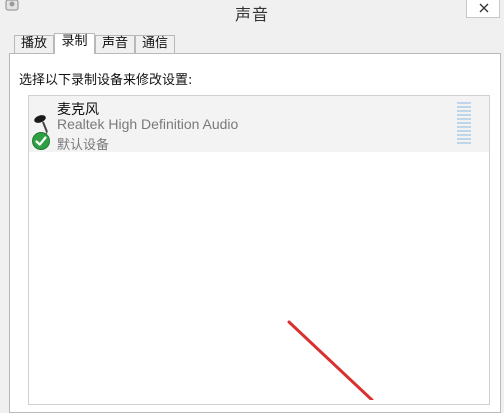  What do you see at coordinates (83, 145) in the screenshot?
I see `device-status: 默认设备` at bounding box center [83, 145].